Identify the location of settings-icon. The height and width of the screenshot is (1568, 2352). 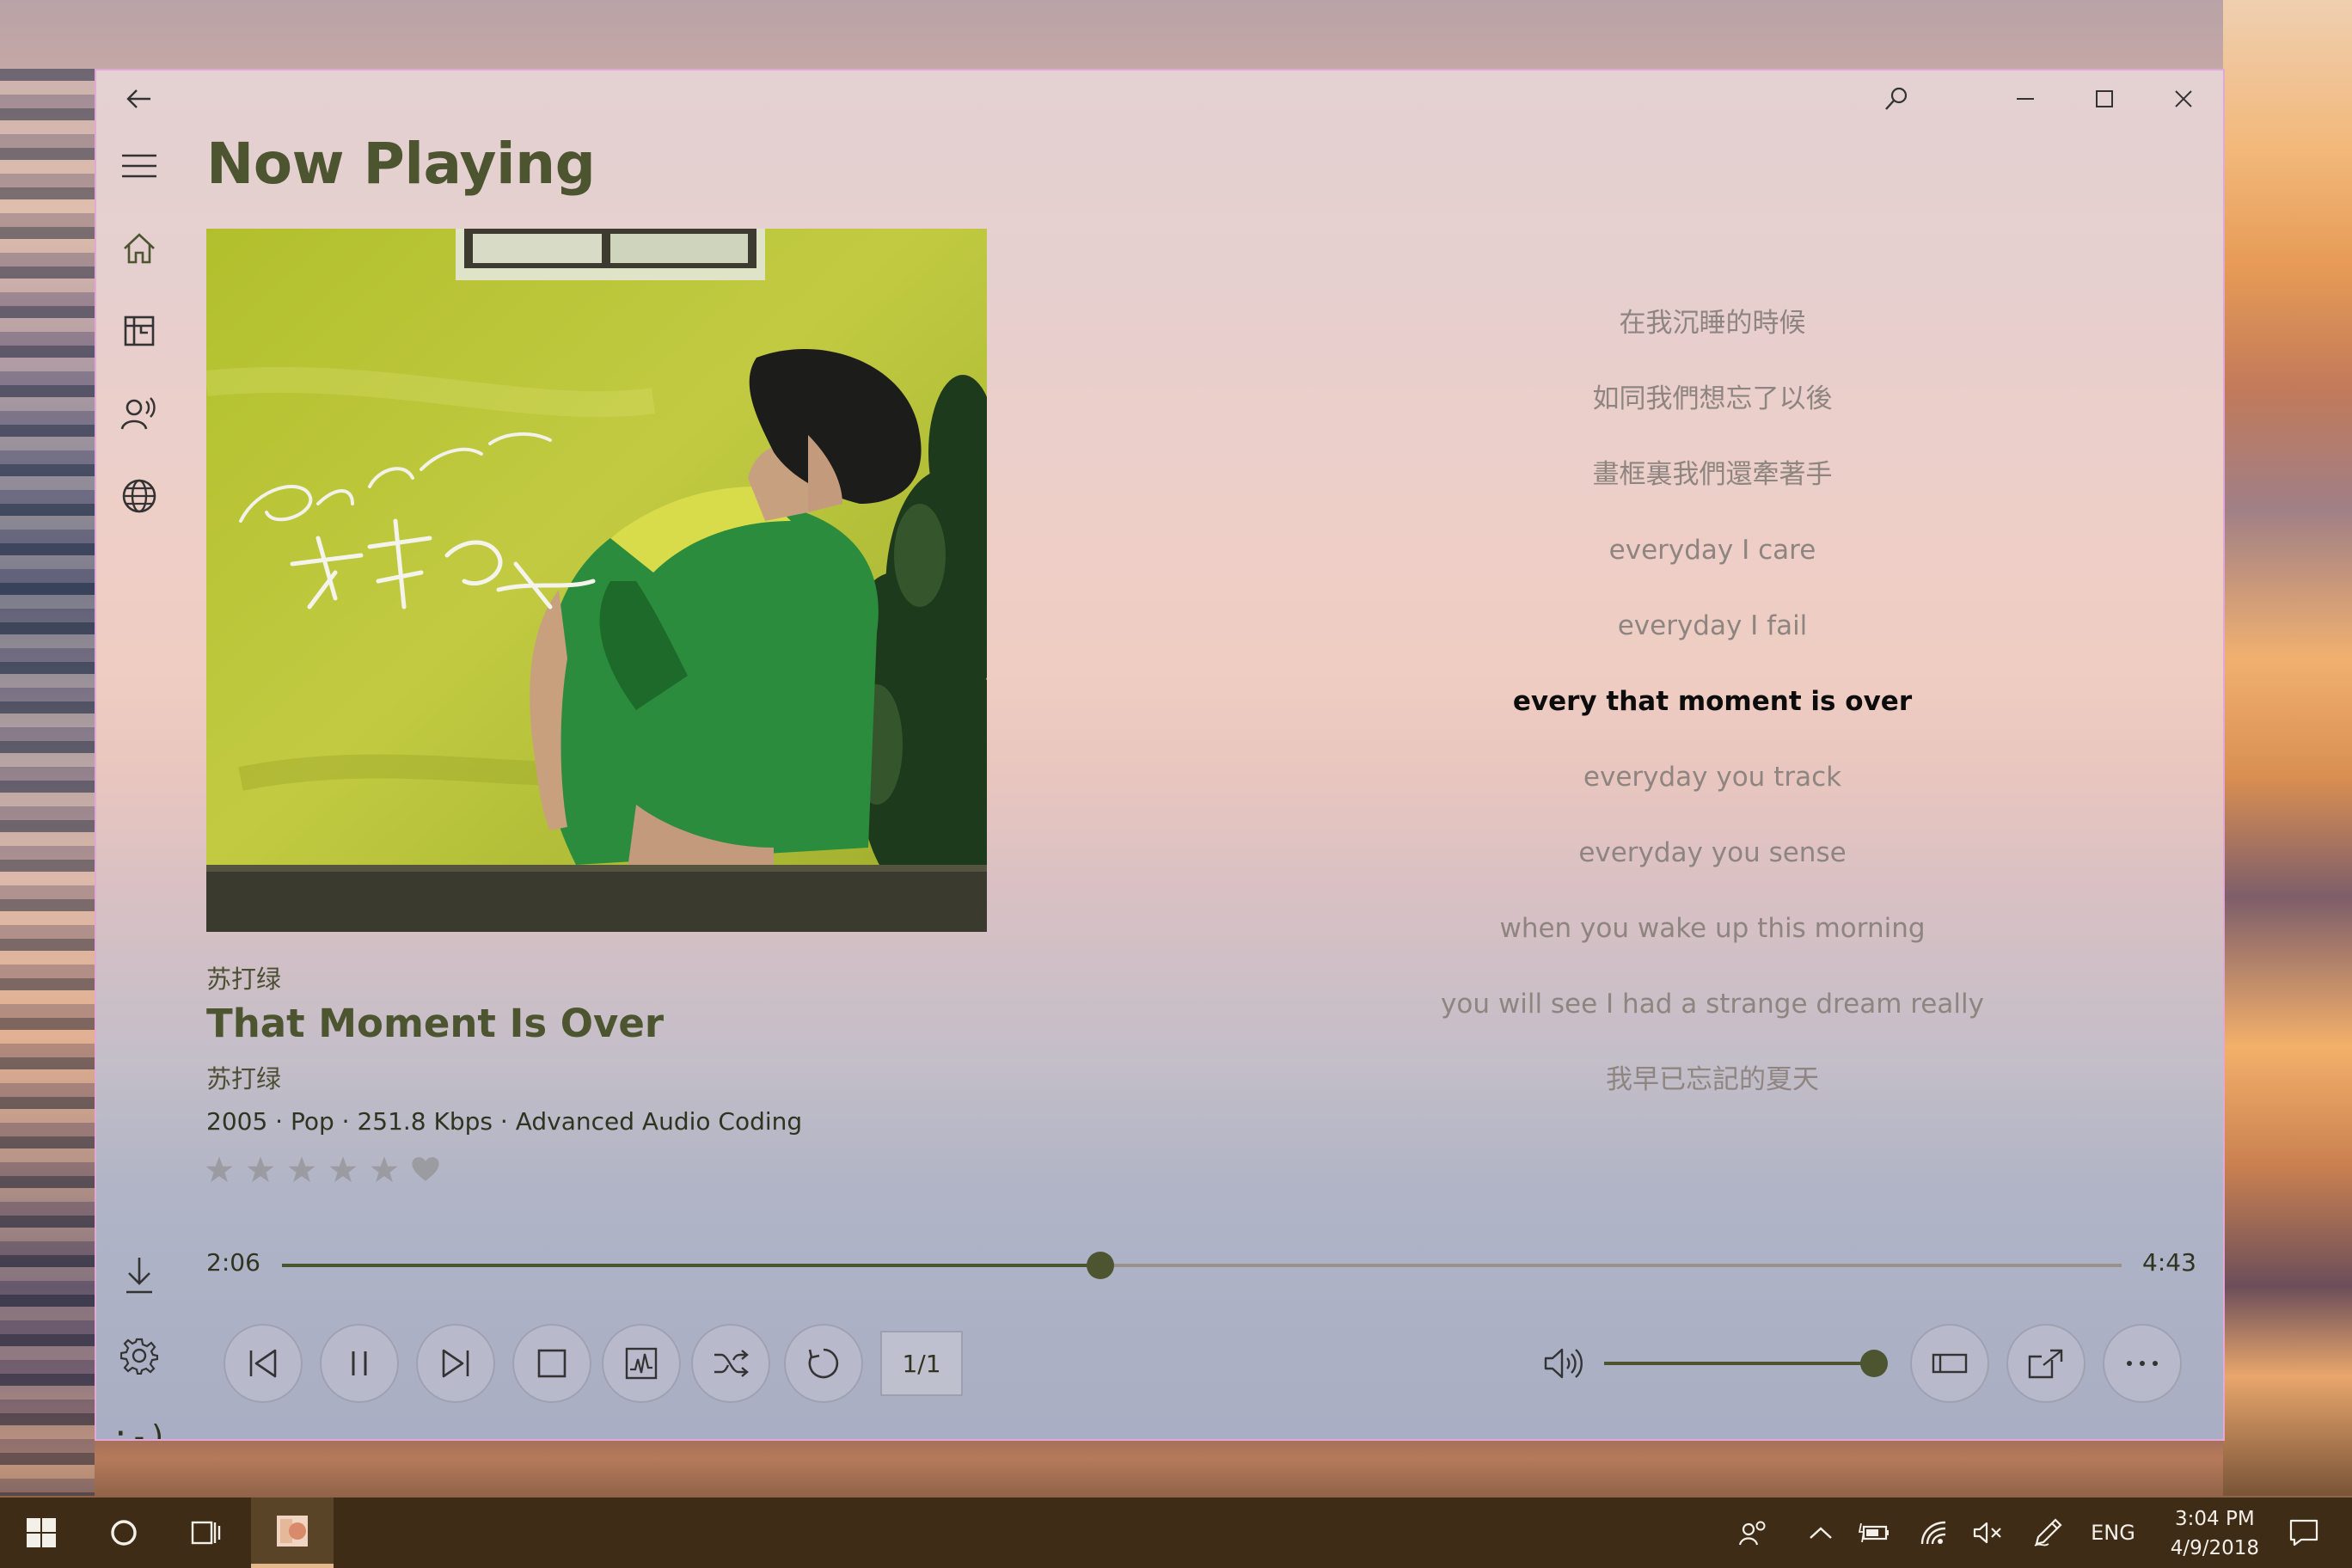
(139, 1356).